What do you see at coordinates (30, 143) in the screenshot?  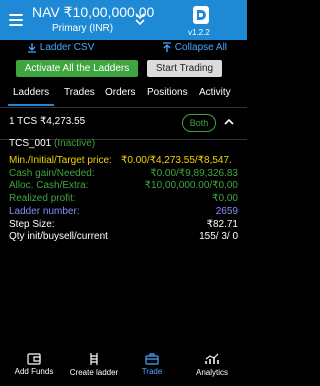 I see `instrument-name: TCS_001` at bounding box center [30, 143].